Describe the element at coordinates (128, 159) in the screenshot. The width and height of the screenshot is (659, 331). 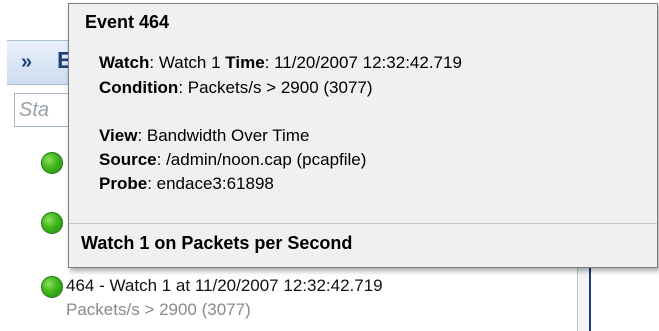
I see `source-label: Source` at that location.